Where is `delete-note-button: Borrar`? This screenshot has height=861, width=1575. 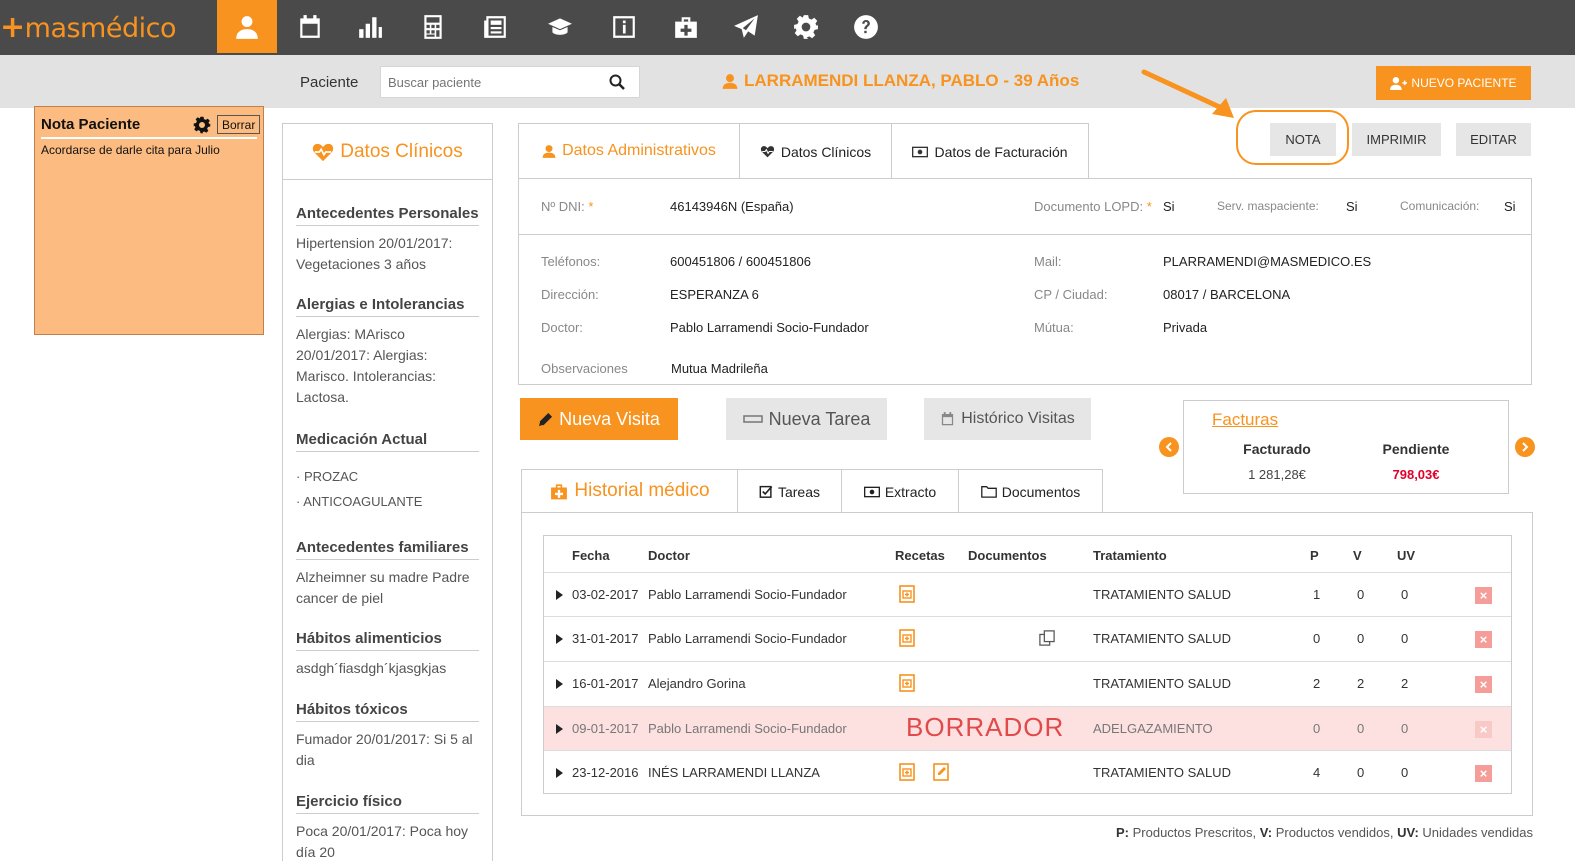
delete-note-button: Borrar is located at coordinates (239, 124).